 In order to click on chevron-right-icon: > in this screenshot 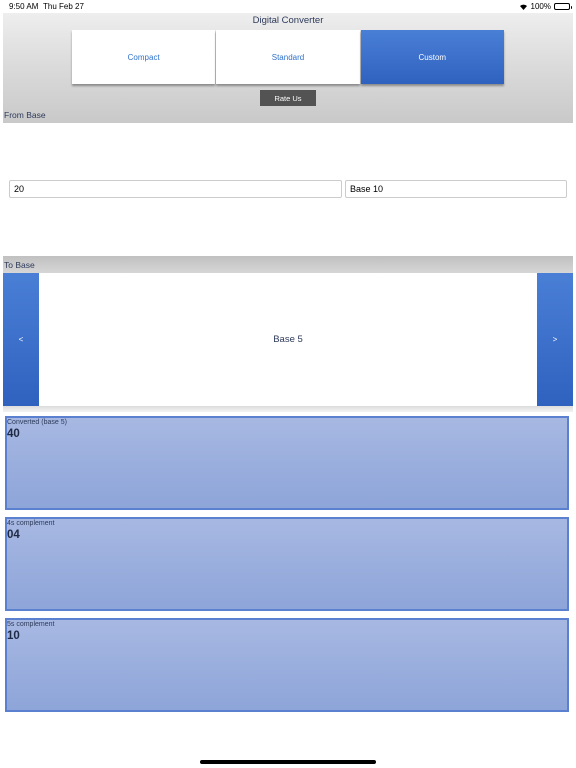, I will do `click(555, 339)`.